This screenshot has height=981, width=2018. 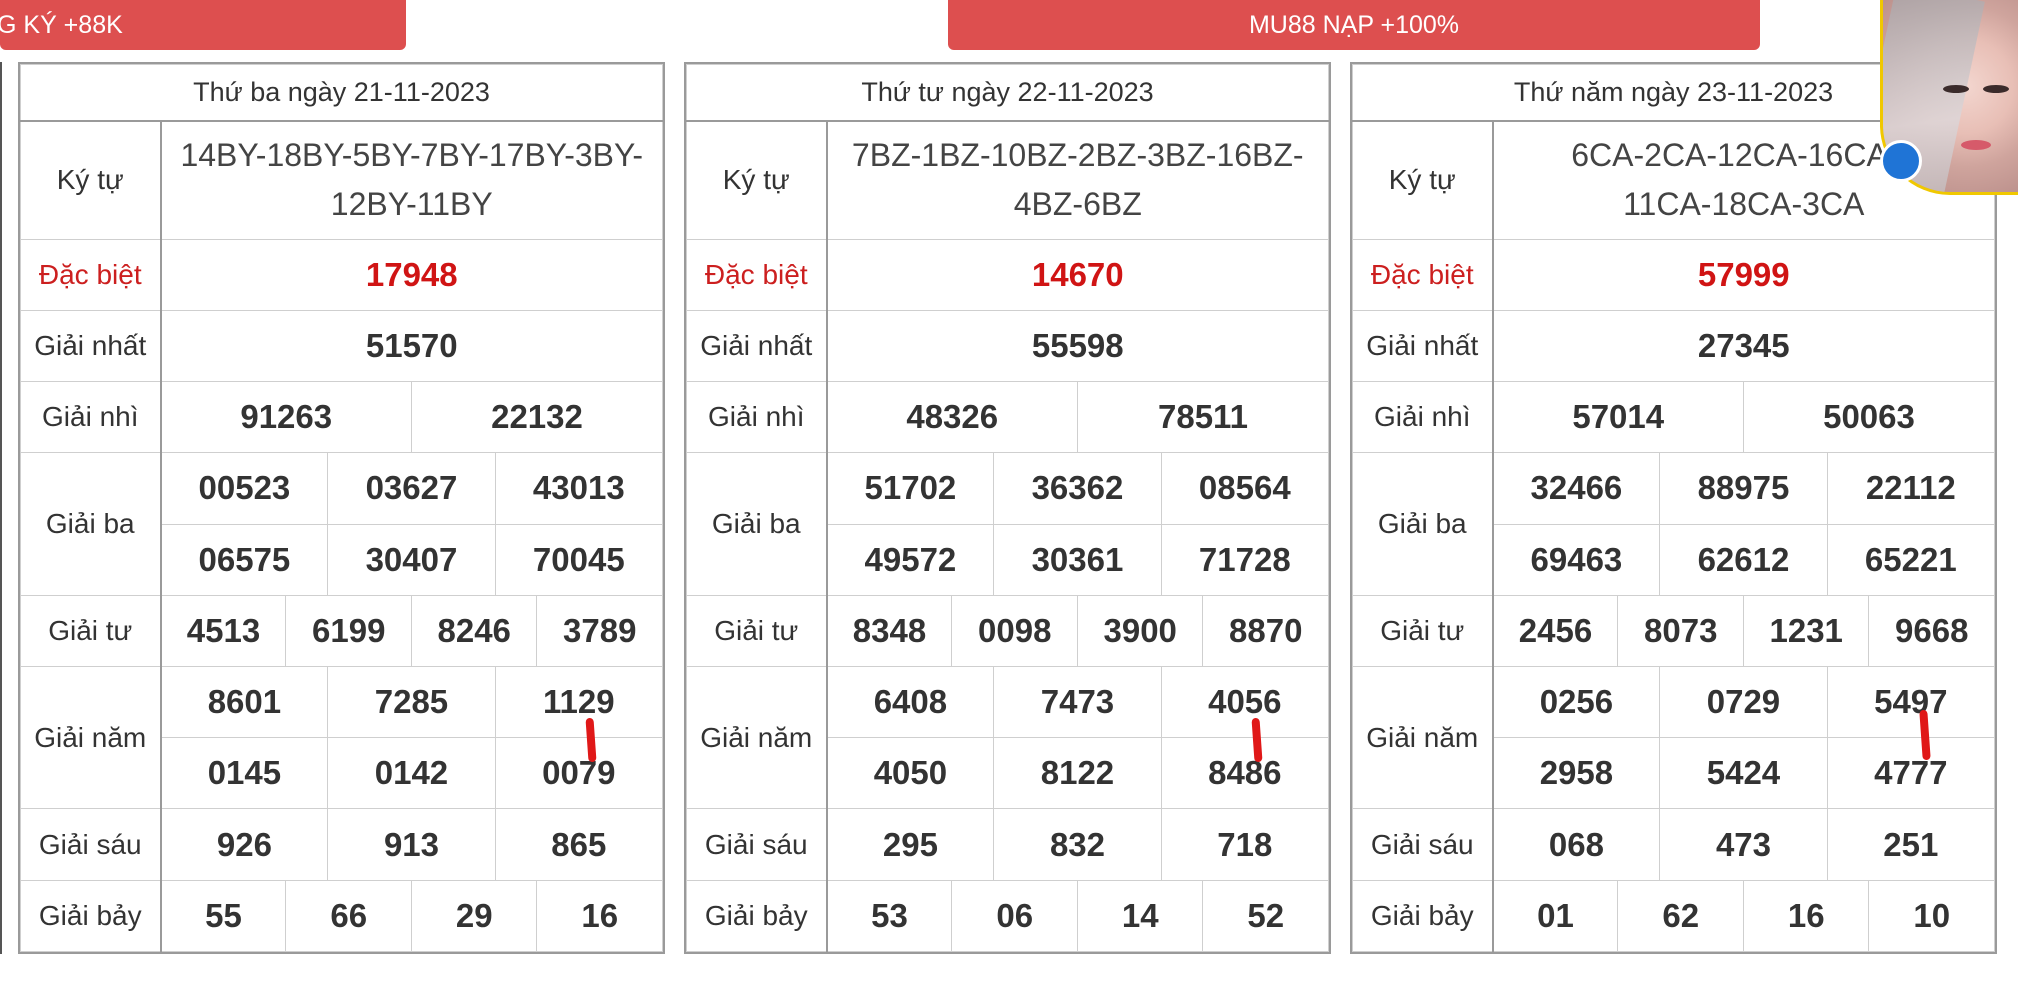 What do you see at coordinates (537, 417) in the screenshot?
I see `second-prize-number: 22132` at bounding box center [537, 417].